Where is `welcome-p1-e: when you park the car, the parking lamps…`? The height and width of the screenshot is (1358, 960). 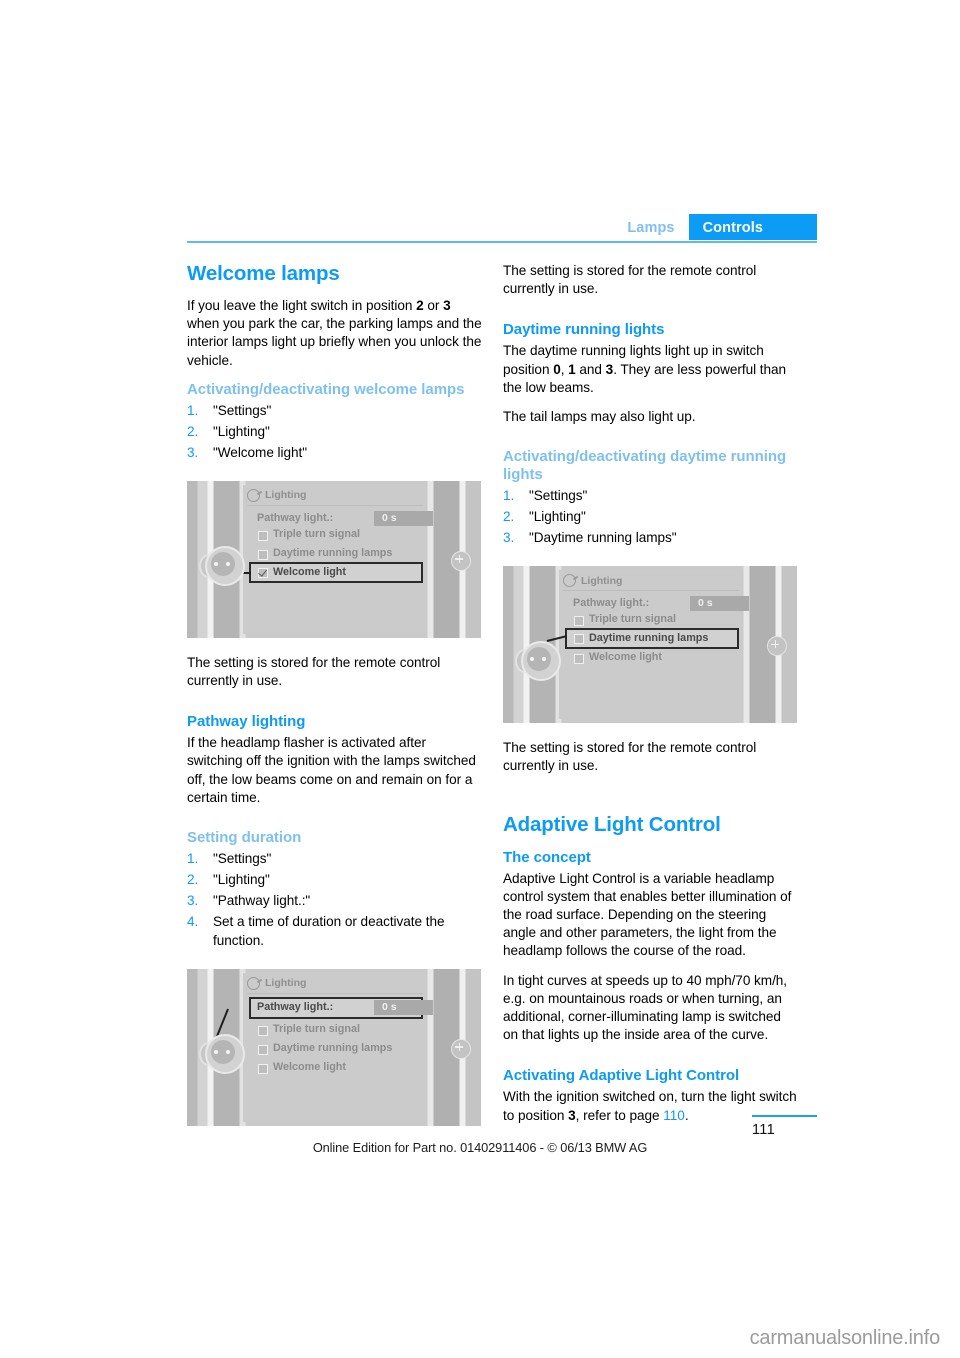
welcome-p1-e: when you park the car, the parking lamps… is located at coordinates (334, 342).